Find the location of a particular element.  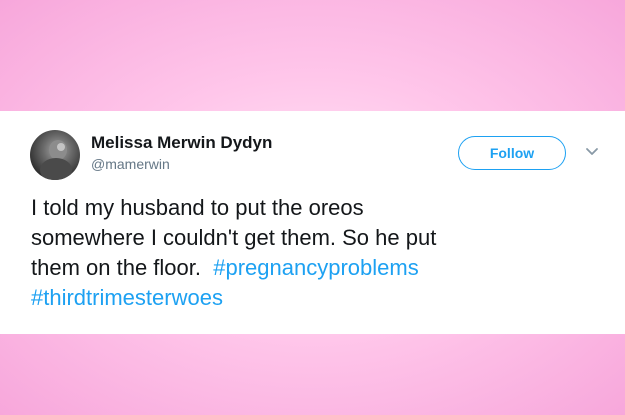

follow-button: Follow is located at coordinates (512, 153).